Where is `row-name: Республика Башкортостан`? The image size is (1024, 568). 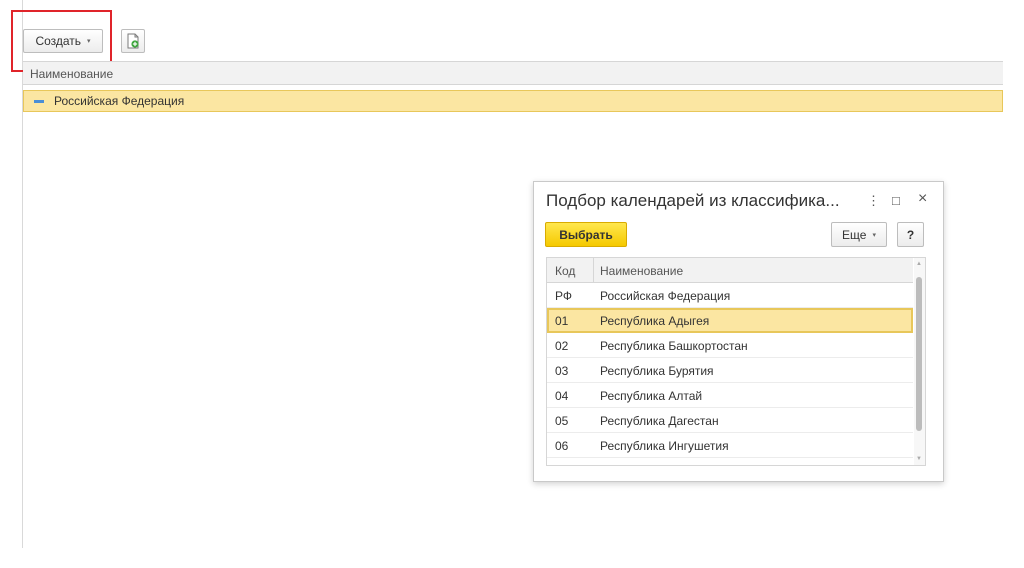
row-name: Республика Башкортостан is located at coordinates (674, 346).